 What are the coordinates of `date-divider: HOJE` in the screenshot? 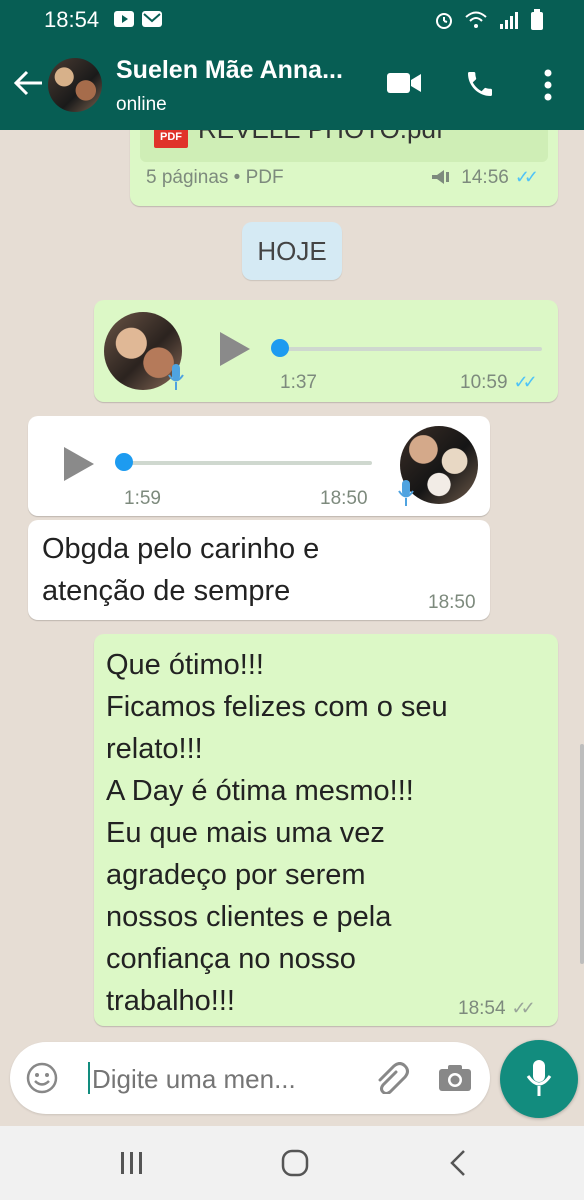 It's located at (292, 251).